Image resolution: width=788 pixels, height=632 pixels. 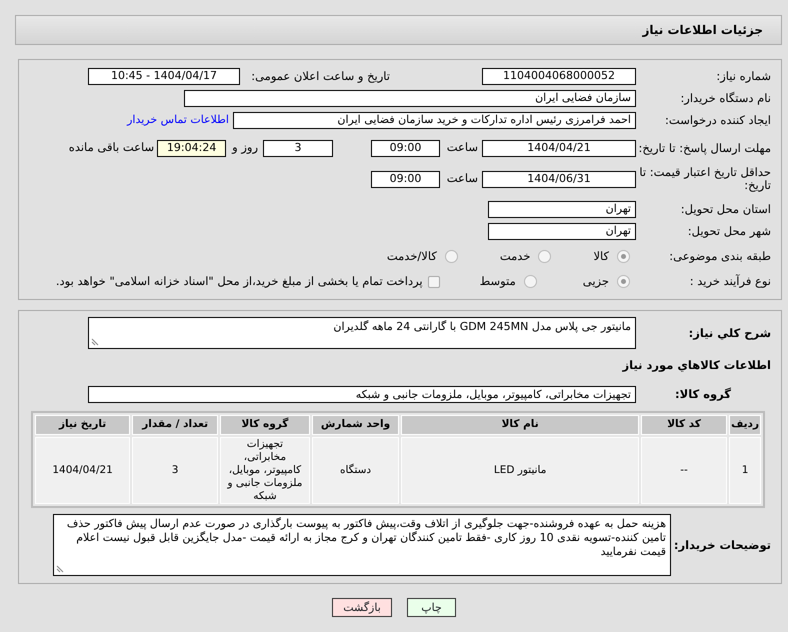 I want to click on checkbox-label: پرداخت تمام یا بخشی از مبلغ خرید،از محل "اسناد خزانه اسلامی" خواهد بود., so click(x=239, y=281).